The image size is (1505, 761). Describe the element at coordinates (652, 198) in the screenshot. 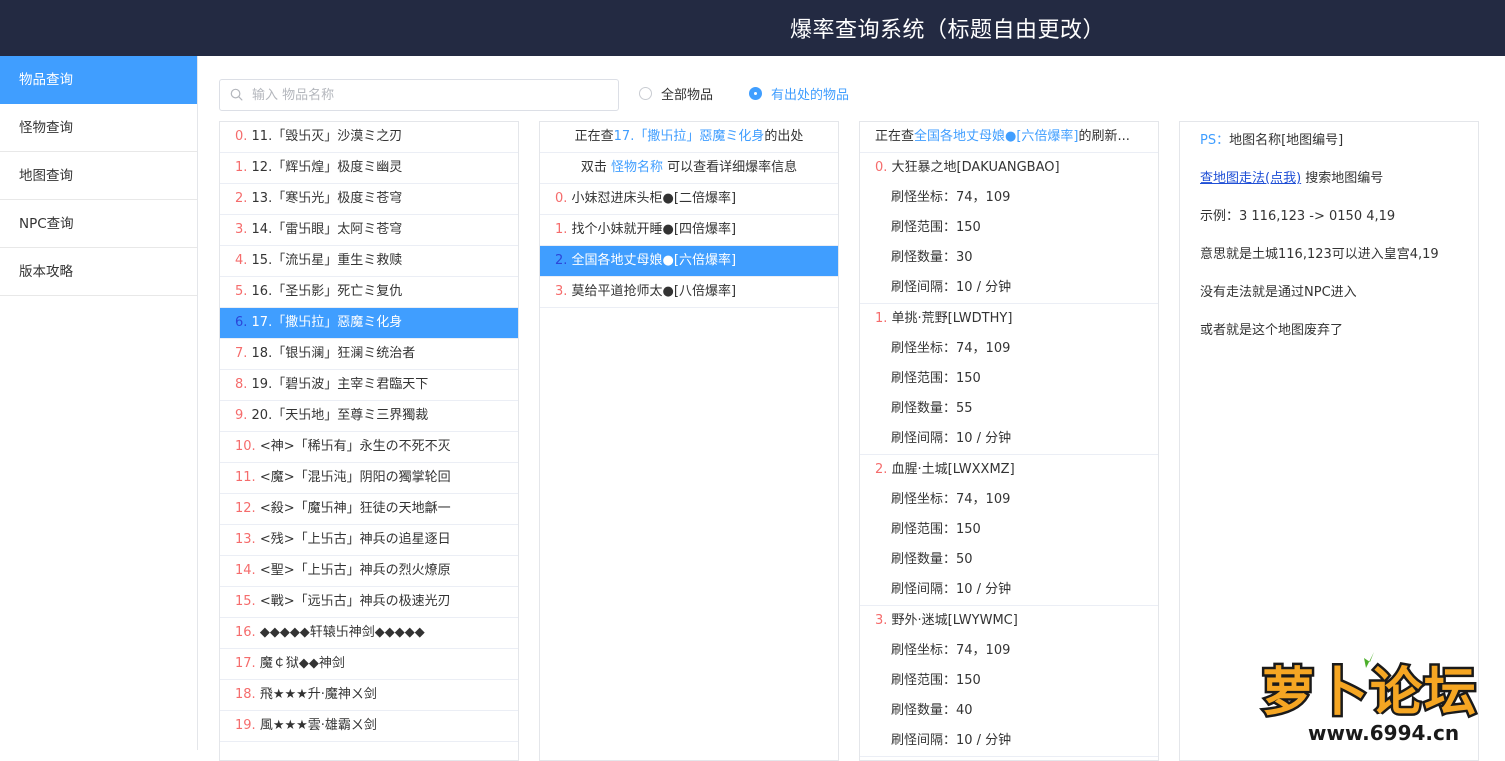

I see `monster-name: 小妹怼进床头柜●[二倍爆率]` at that location.